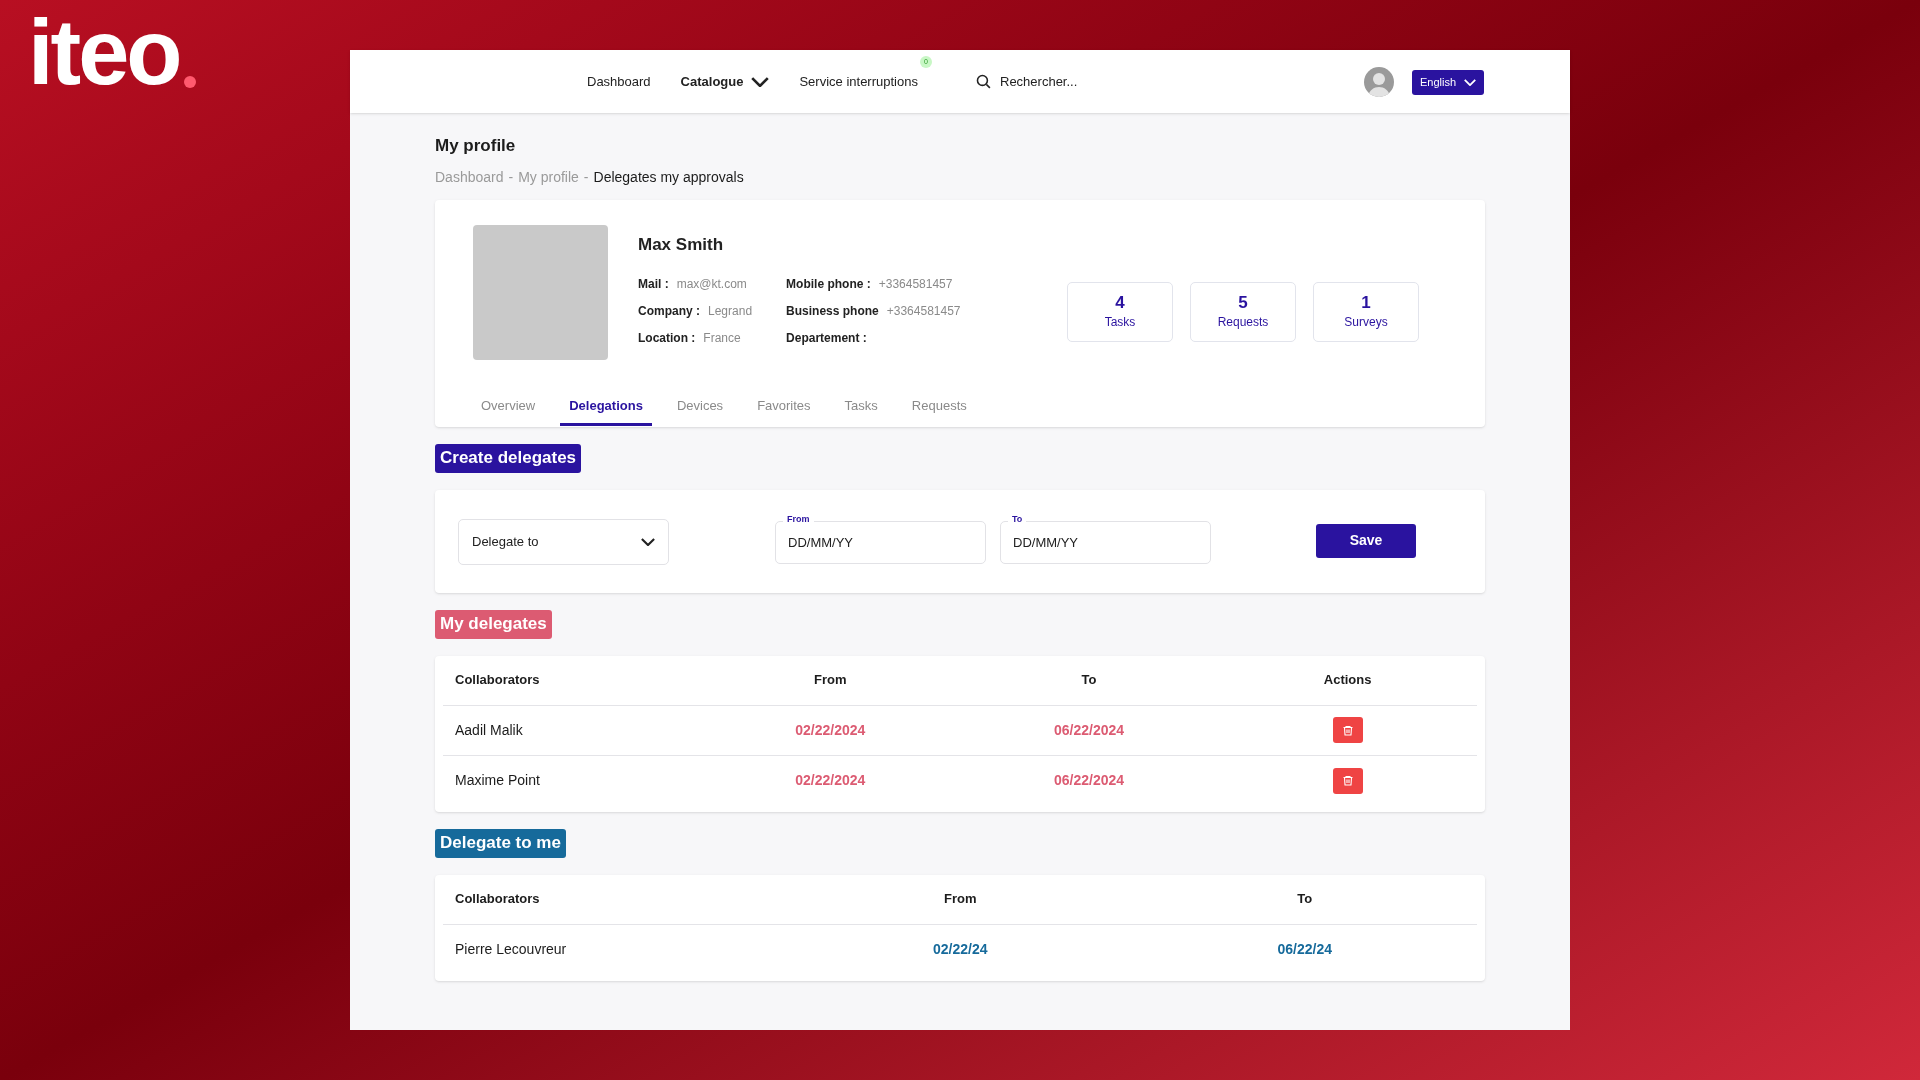 The width and height of the screenshot is (1920, 1080). Describe the element at coordinates (1366, 302) in the screenshot. I see `stat-value: 1` at that location.